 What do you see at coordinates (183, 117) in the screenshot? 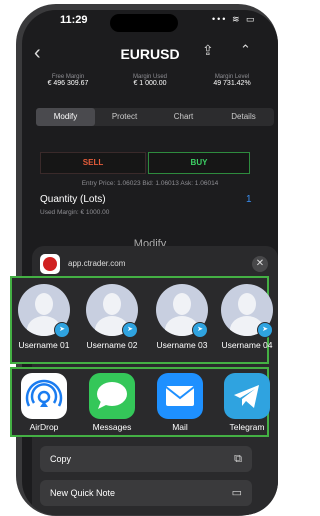
I see `tab-chart: Chart` at bounding box center [183, 117].